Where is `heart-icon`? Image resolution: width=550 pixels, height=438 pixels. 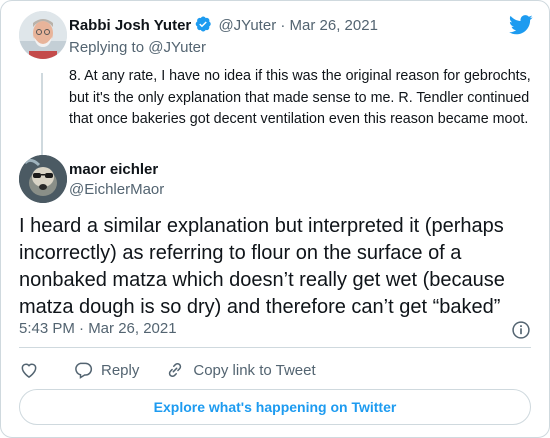
heart-icon is located at coordinates (29, 370).